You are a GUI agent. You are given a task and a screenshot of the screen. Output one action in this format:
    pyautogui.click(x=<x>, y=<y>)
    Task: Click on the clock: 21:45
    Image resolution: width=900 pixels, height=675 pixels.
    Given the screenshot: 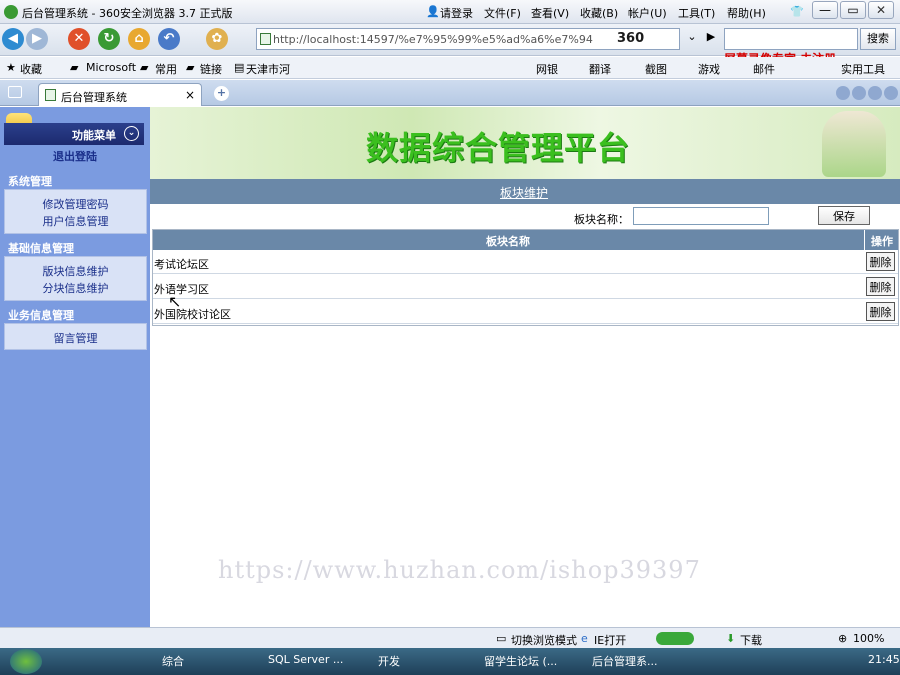 What is the action you would take?
    pyautogui.click(x=884, y=659)
    